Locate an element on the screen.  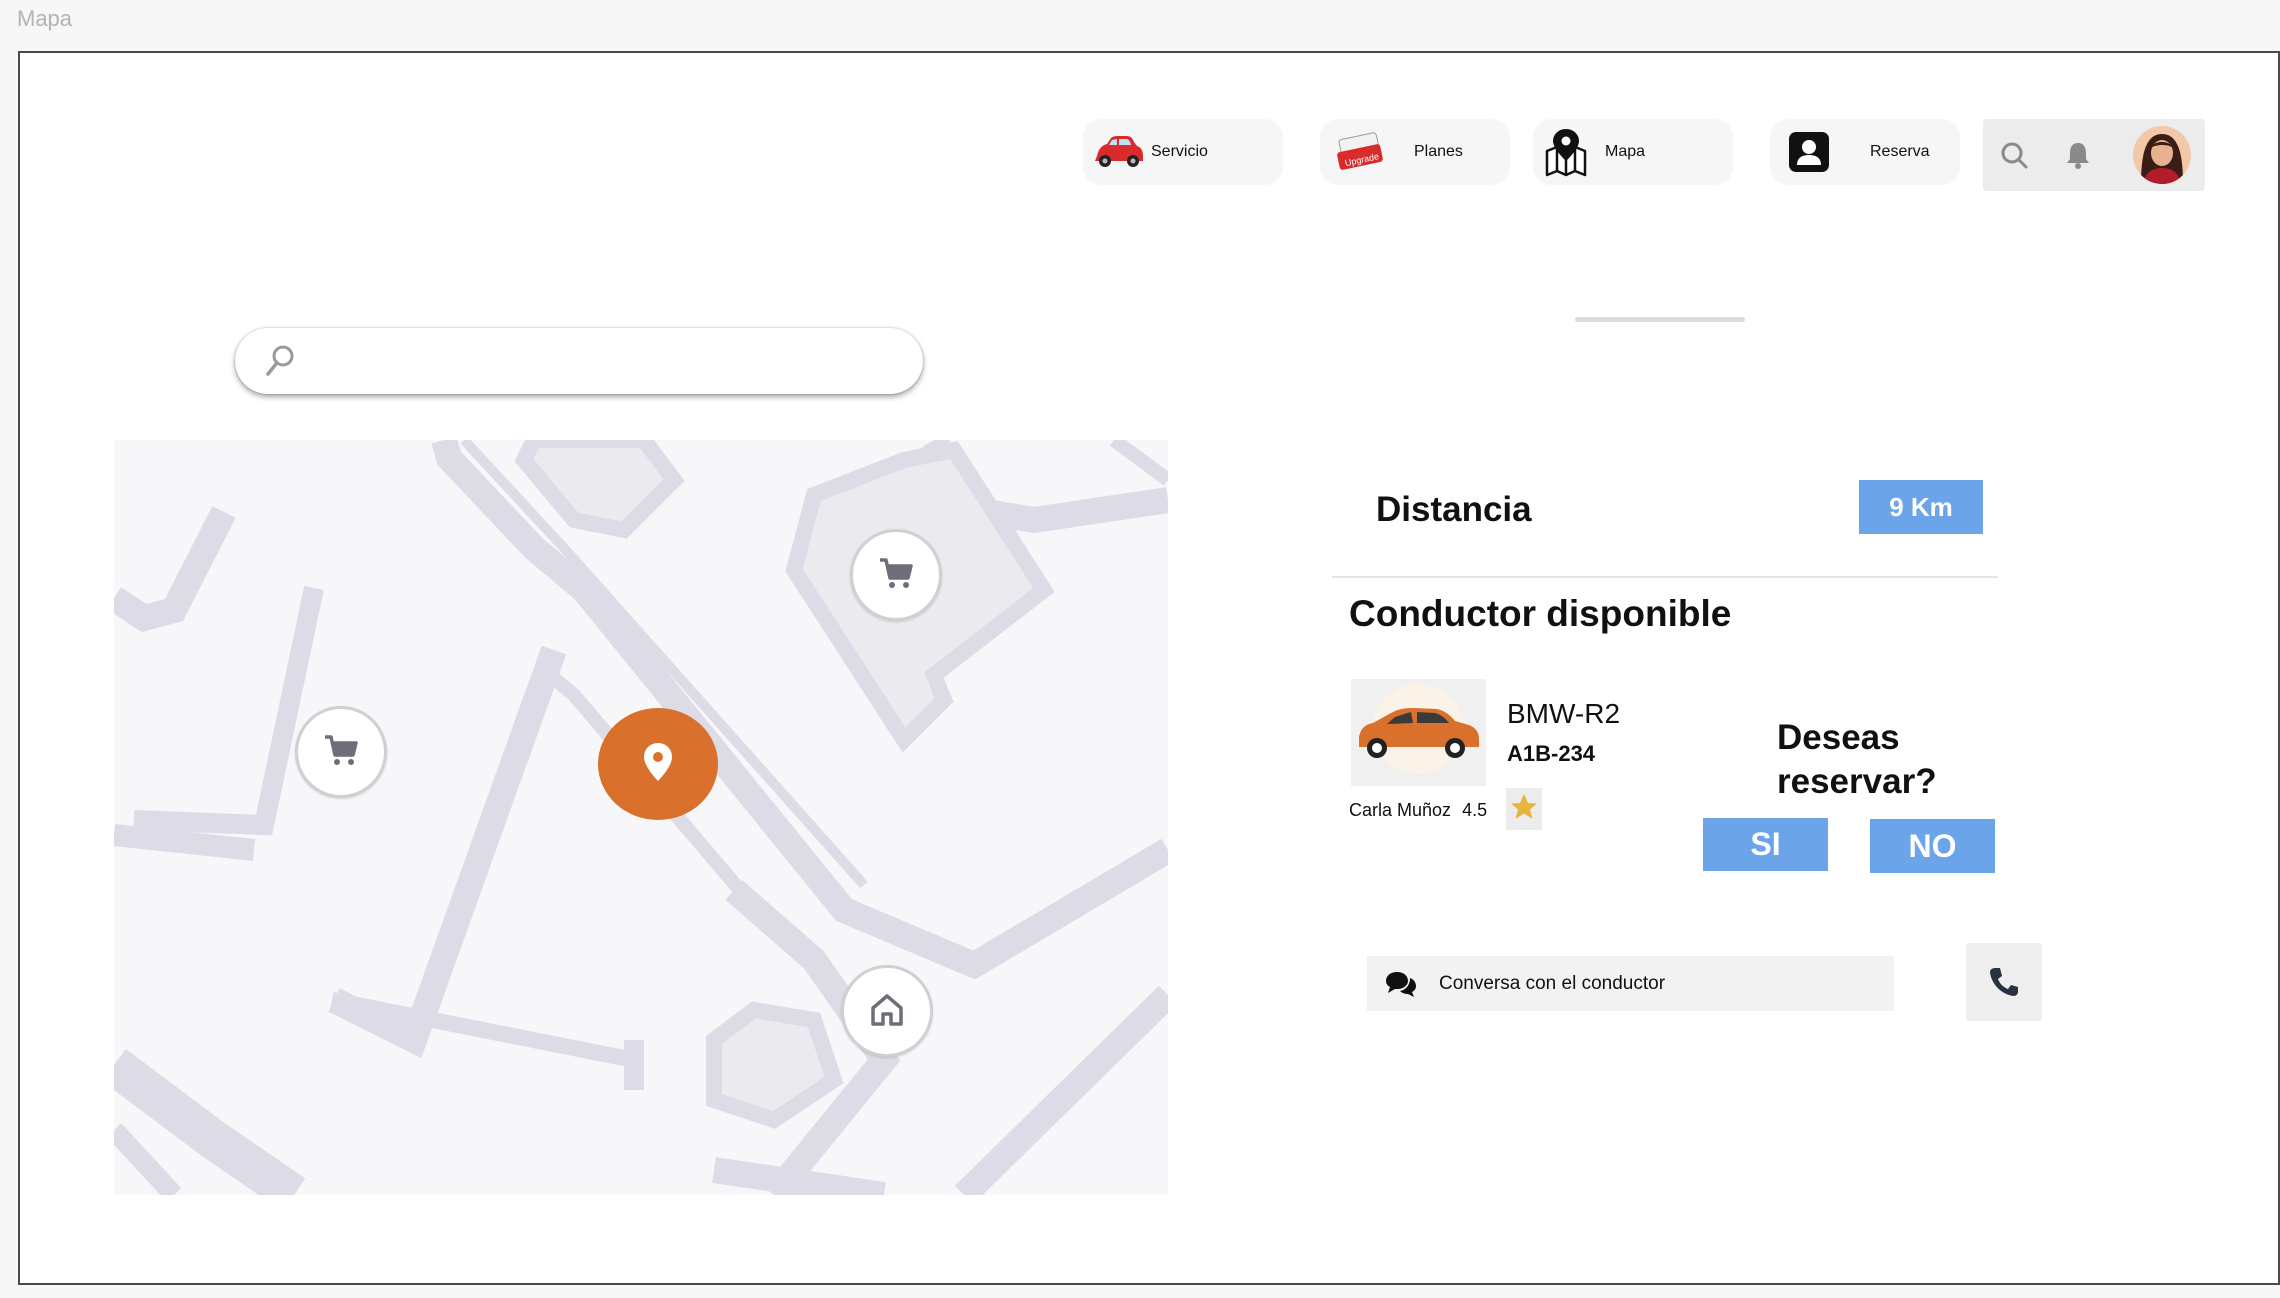
red-car-icon is located at coordinates (1118, 152).